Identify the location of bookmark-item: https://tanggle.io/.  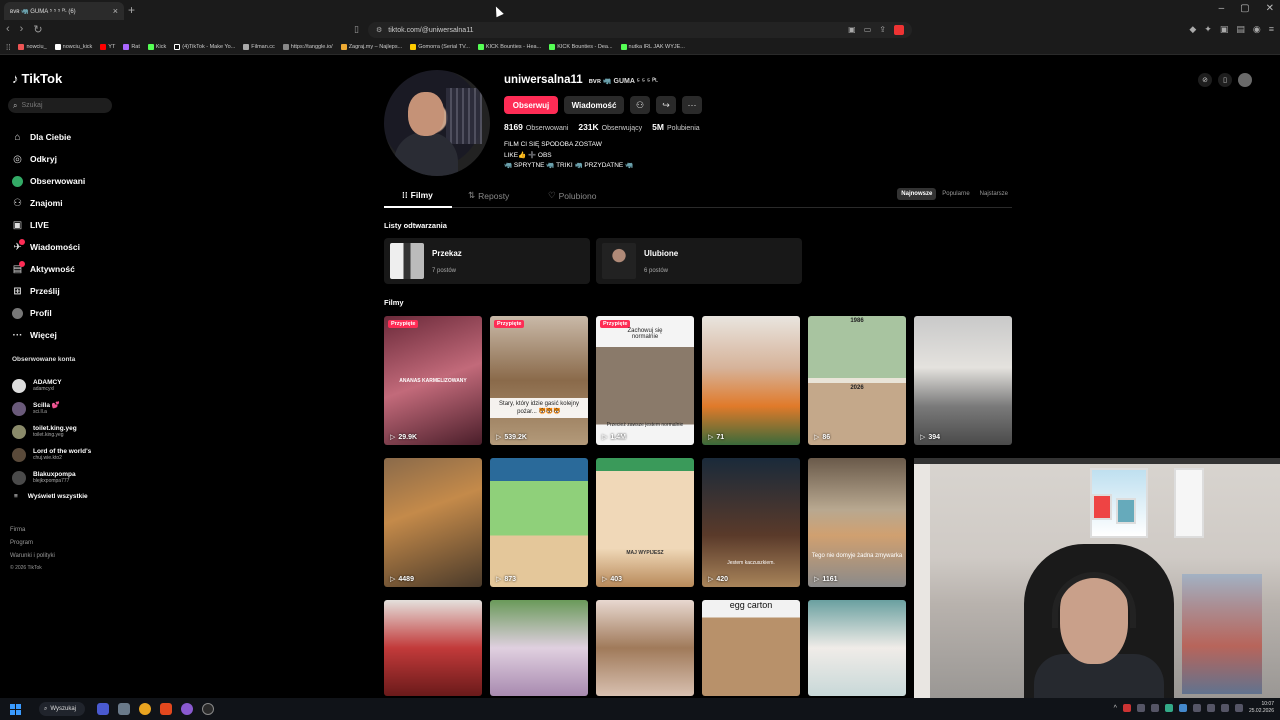
(307, 47).